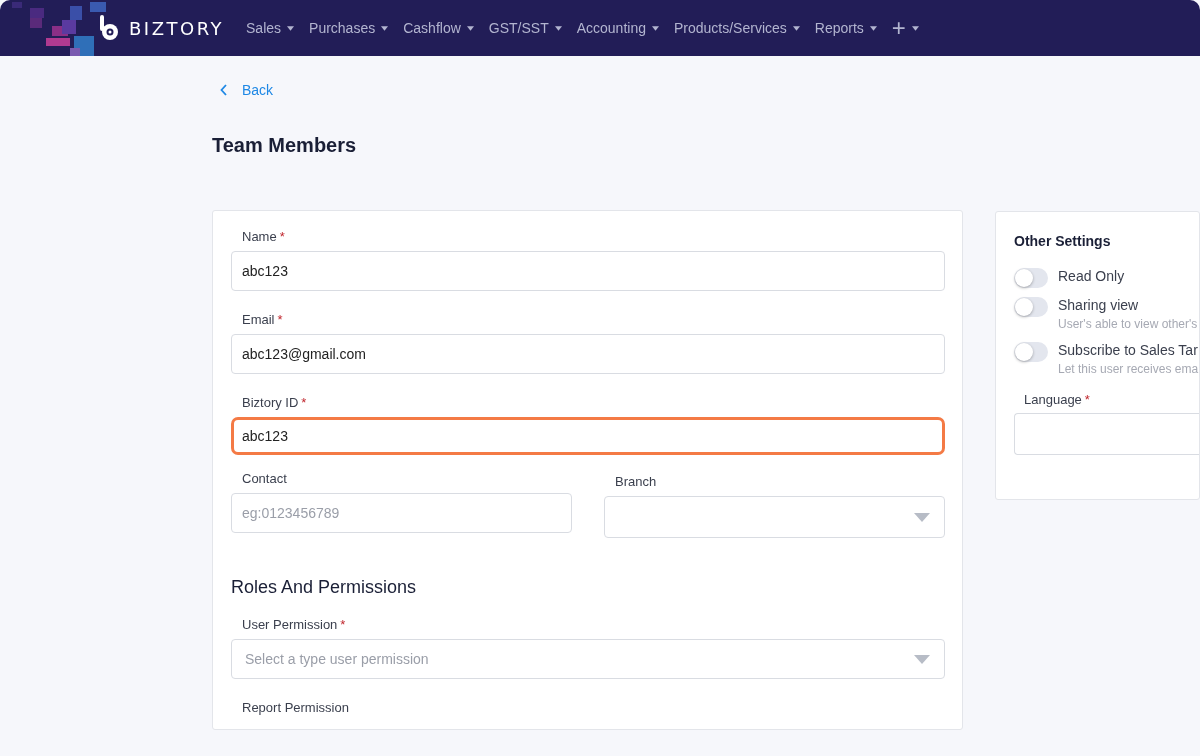 The width and height of the screenshot is (1200, 756). What do you see at coordinates (1091, 276) in the screenshot?
I see `toggle-label: Read Only` at bounding box center [1091, 276].